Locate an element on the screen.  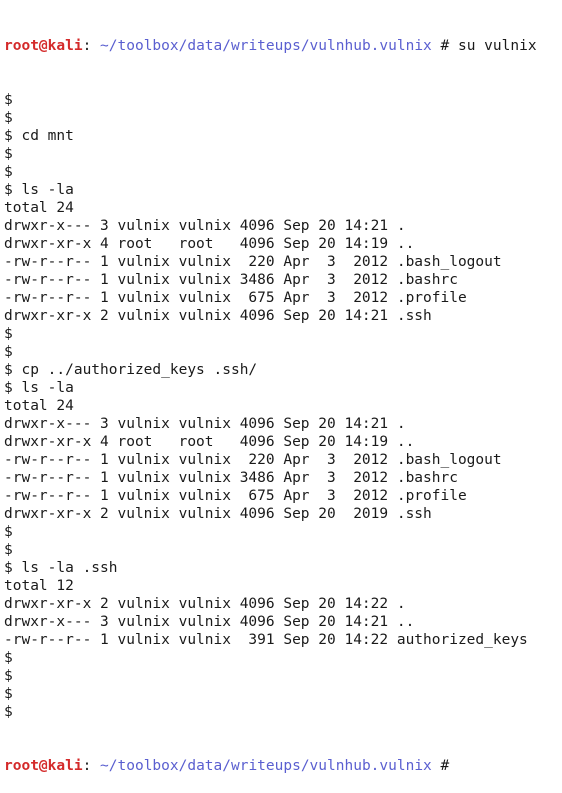
prompt-command: su vulnix is located at coordinates (497, 46).